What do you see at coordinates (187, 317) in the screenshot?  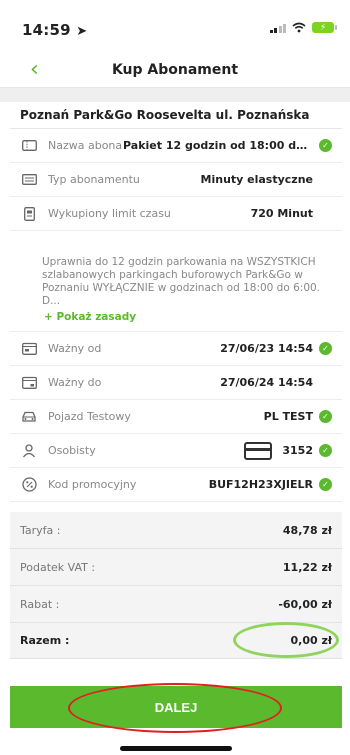 I see `show-rules-link: + Pokaż zasady` at bounding box center [187, 317].